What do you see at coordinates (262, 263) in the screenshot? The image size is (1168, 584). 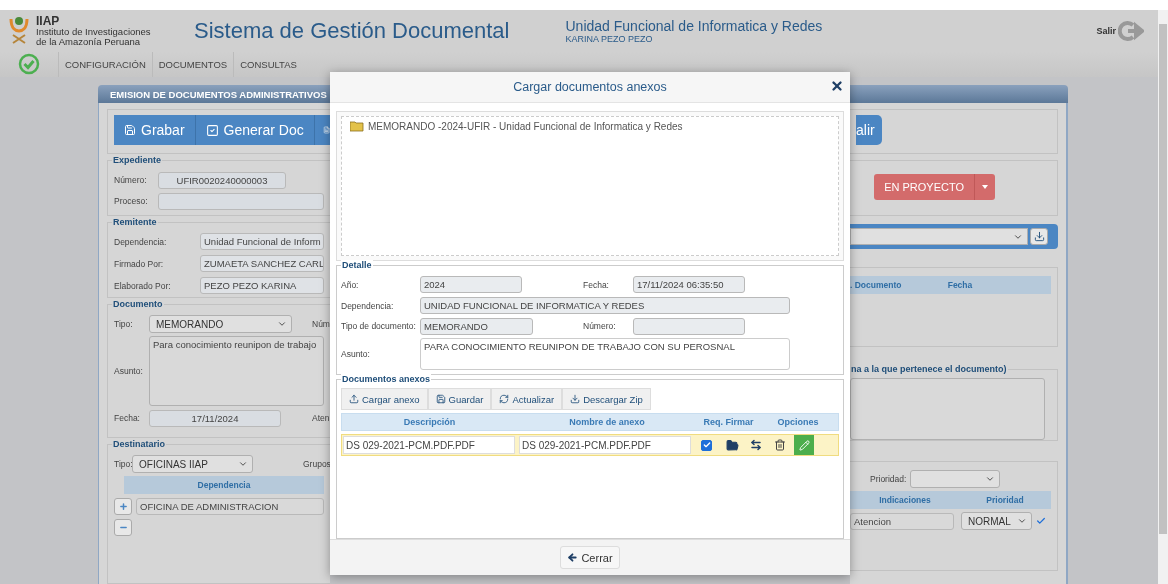 I see `input-field: ZUMAETA SANCHEZ CARL` at bounding box center [262, 263].